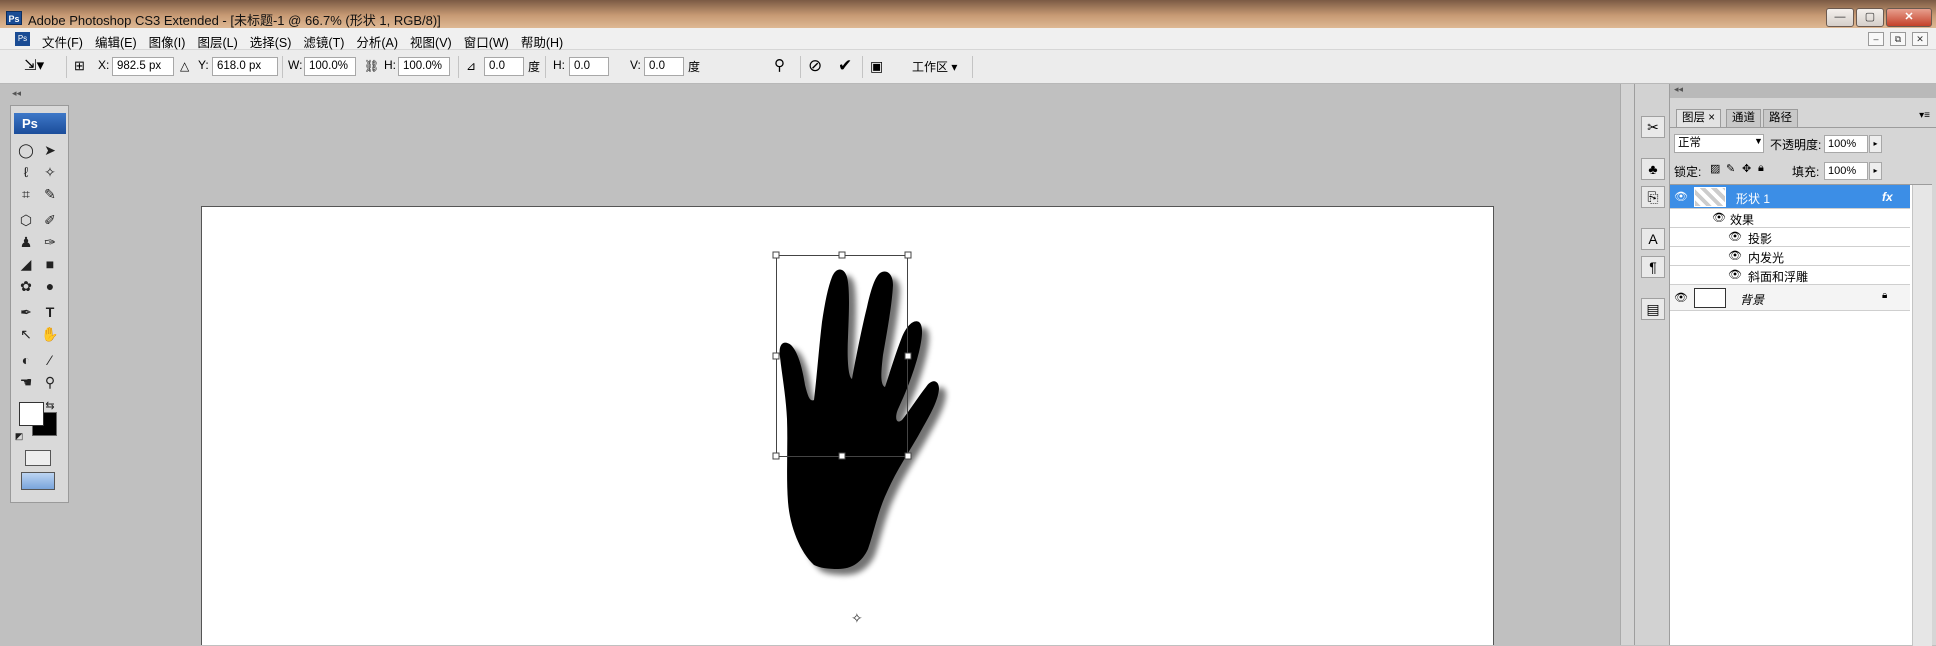 The height and width of the screenshot is (646, 1936). What do you see at coordinates (876, 66) in the screenshot?
I see `palette-well-icon: ▣` at bounding box center [876, 66].